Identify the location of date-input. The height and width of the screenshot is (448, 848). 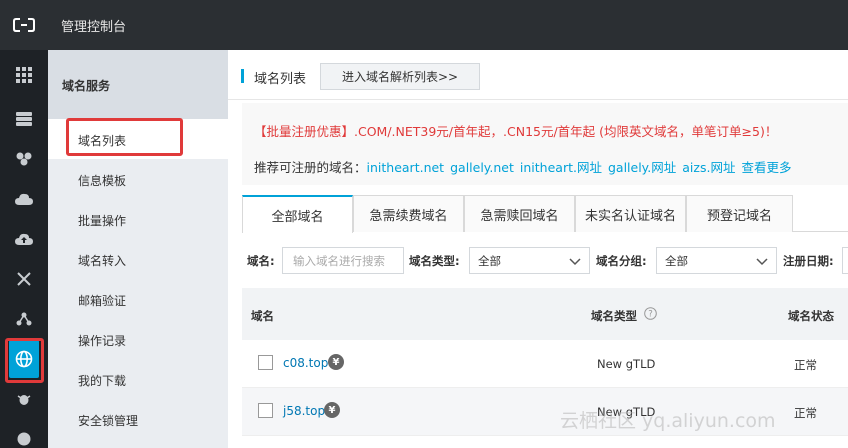
(845, 260).